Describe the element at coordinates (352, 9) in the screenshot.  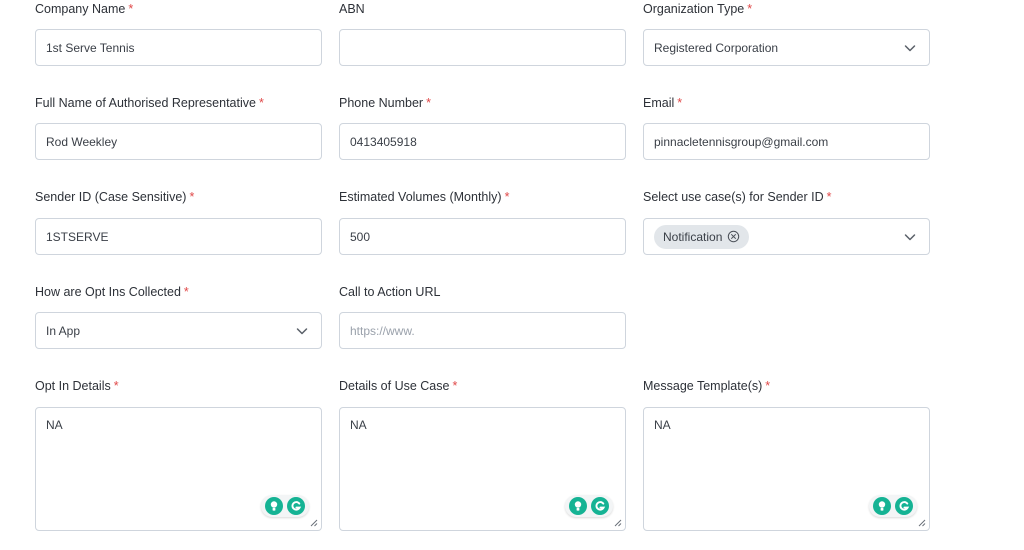
I see `abn-label: ABN` at that location.